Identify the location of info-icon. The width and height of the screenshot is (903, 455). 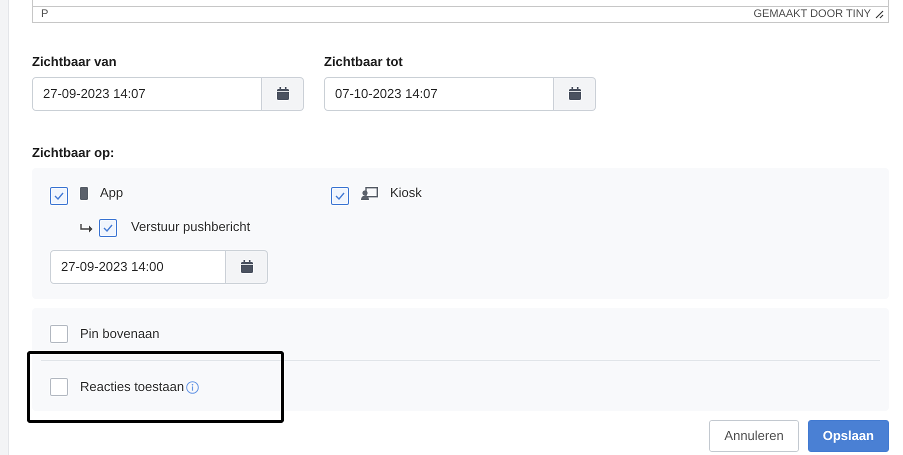
(193, 387).